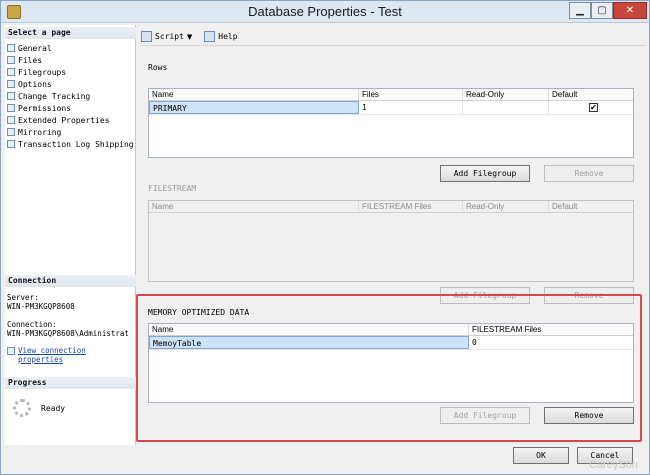 The image size is (650, 475). I want to click on progress-status-row: Ready, so click(39, 408).